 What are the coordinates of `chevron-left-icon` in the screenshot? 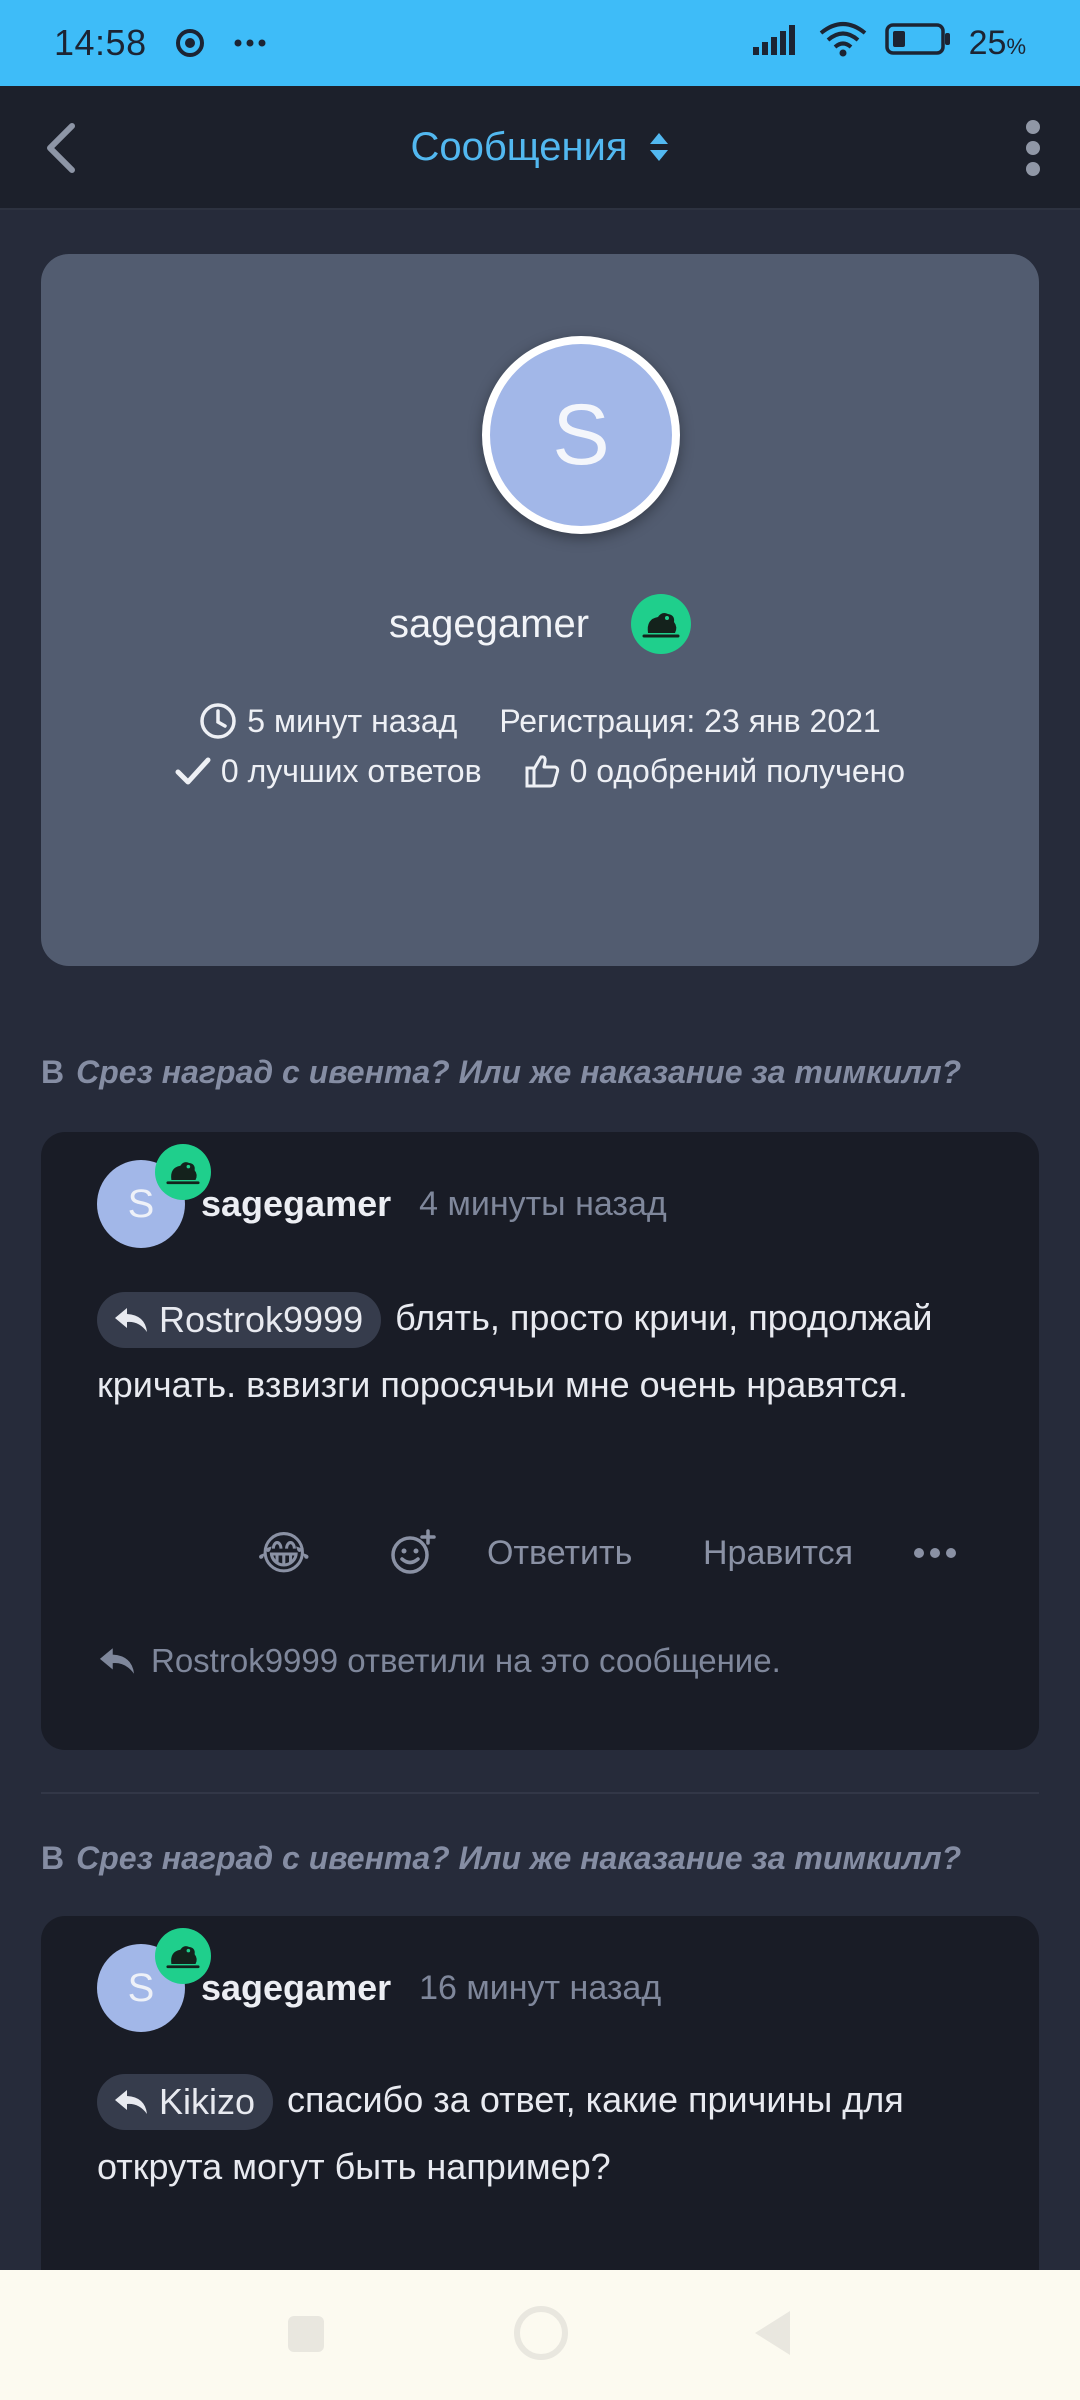 It's located at (61, 148).